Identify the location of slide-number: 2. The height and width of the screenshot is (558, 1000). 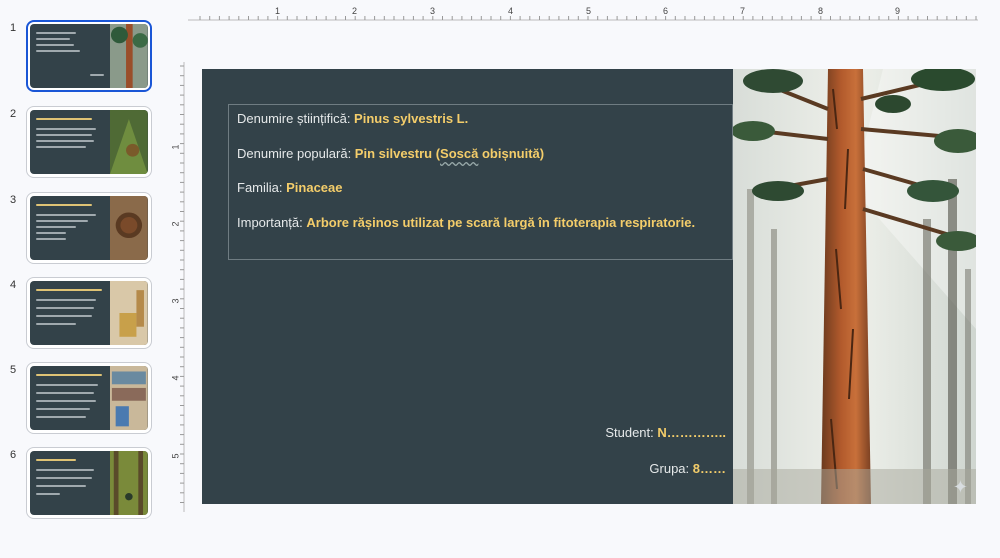
(13, 114).